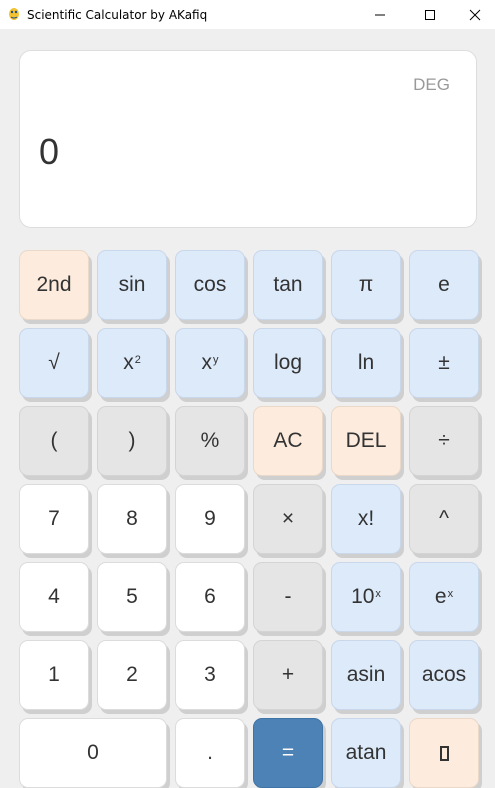 The width and height of the screenshot is (495, 788). Describe the element at coordinates (210, 441) in the screenshot. I see `percent-button: %` at that location.